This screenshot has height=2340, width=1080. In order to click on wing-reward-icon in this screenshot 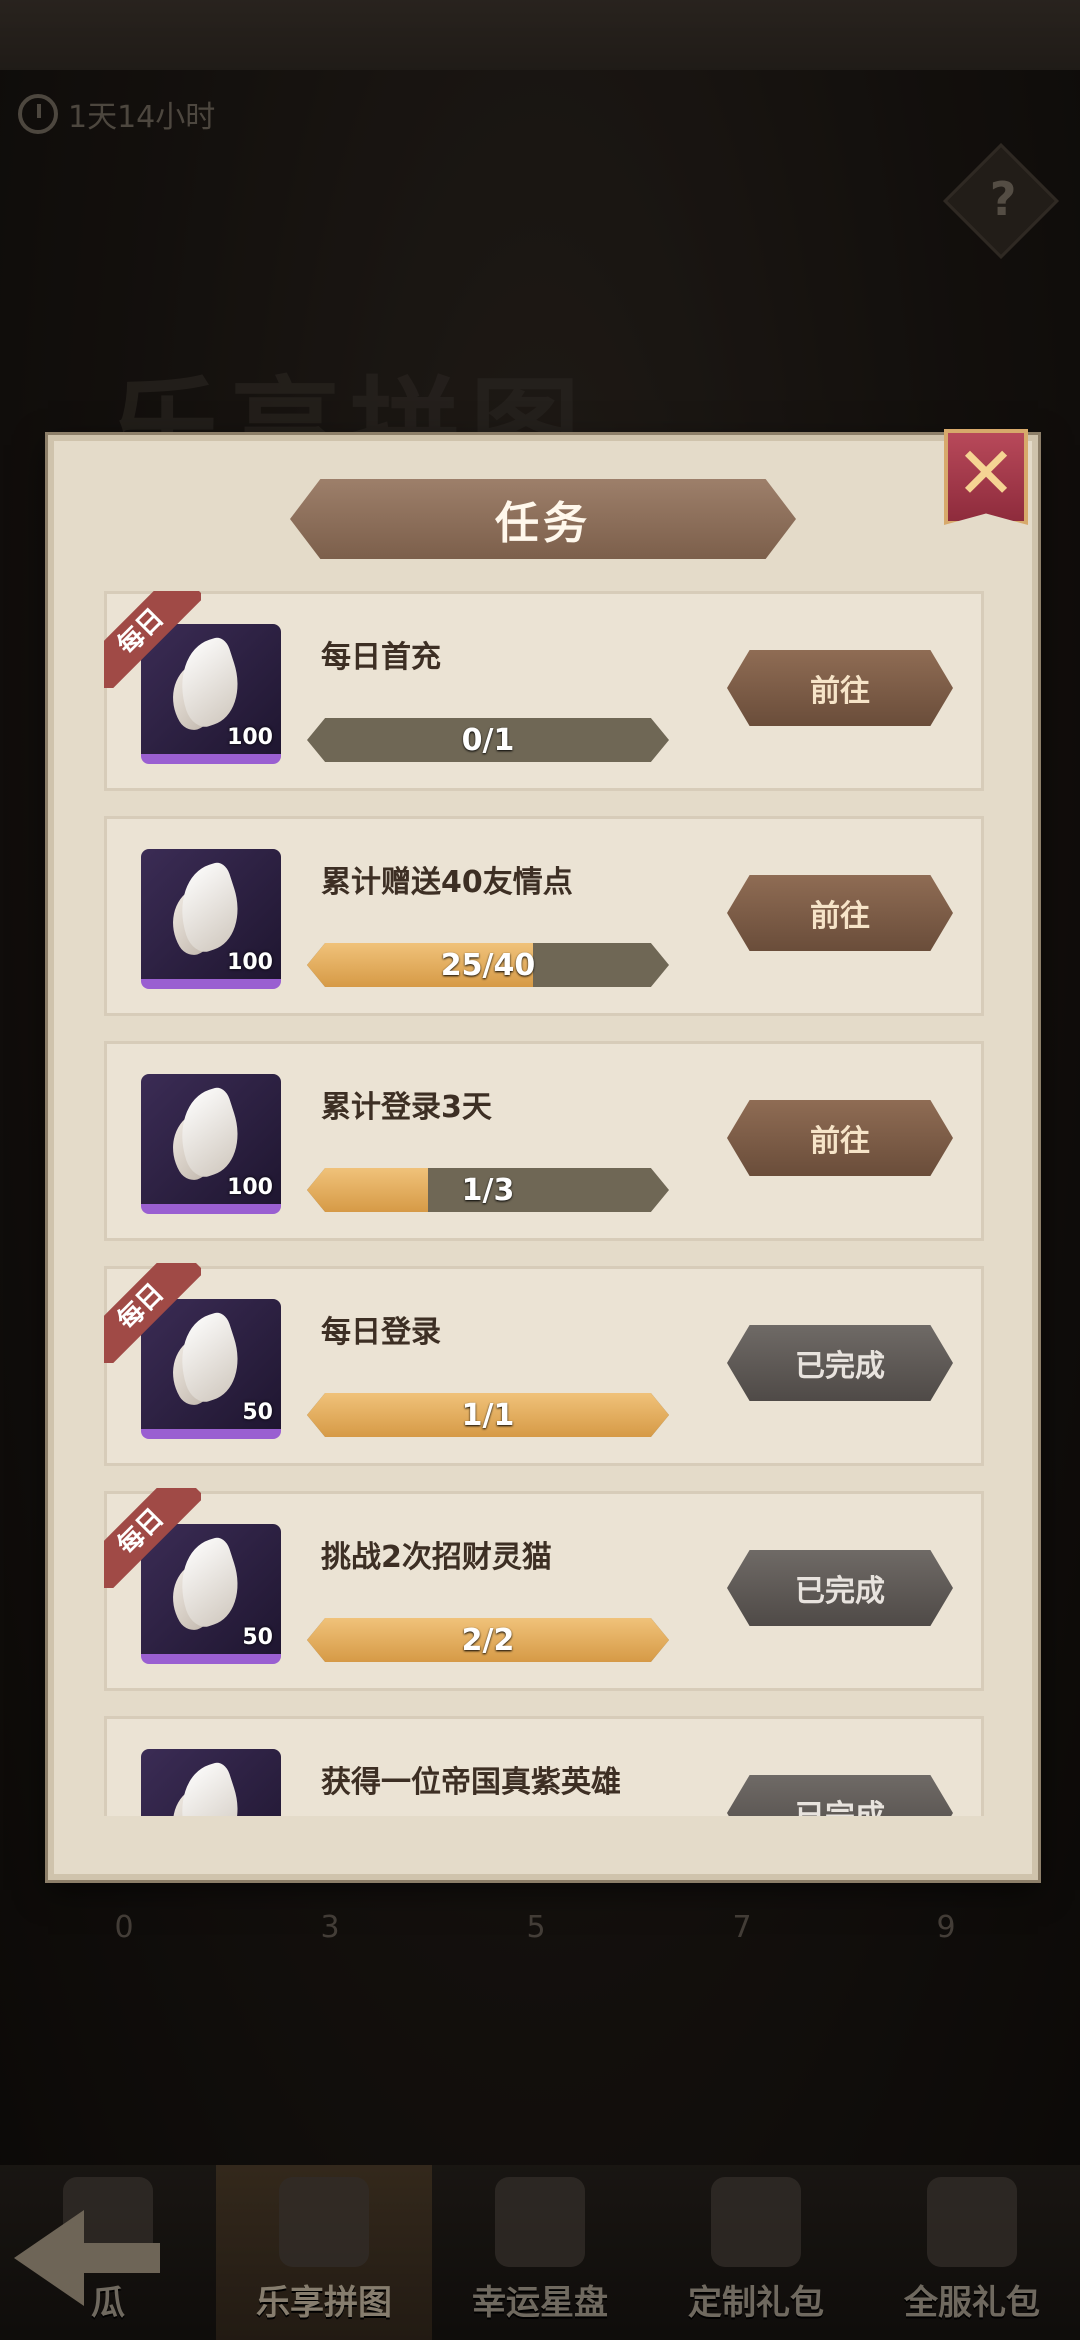, I will do `click(211, 1782)`.